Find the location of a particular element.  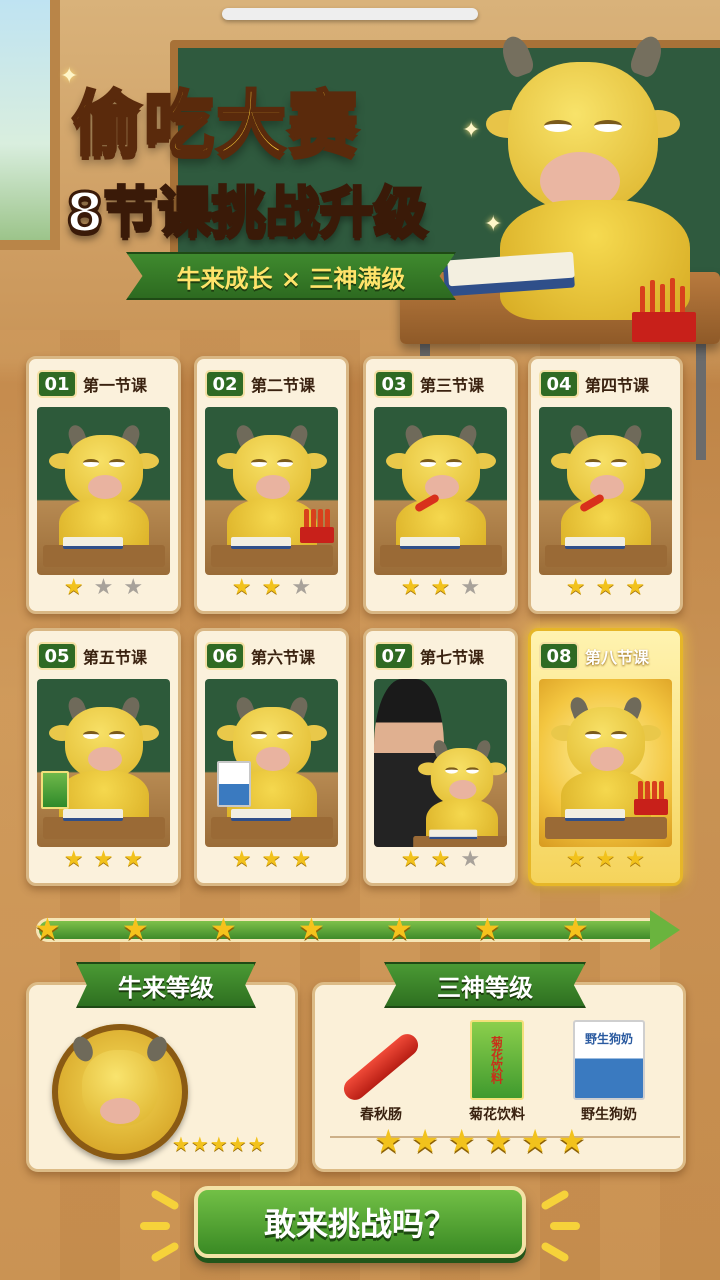

lesson-card: 06 第六节课 ★ ★ ★ is located at coordinates (271, 757).